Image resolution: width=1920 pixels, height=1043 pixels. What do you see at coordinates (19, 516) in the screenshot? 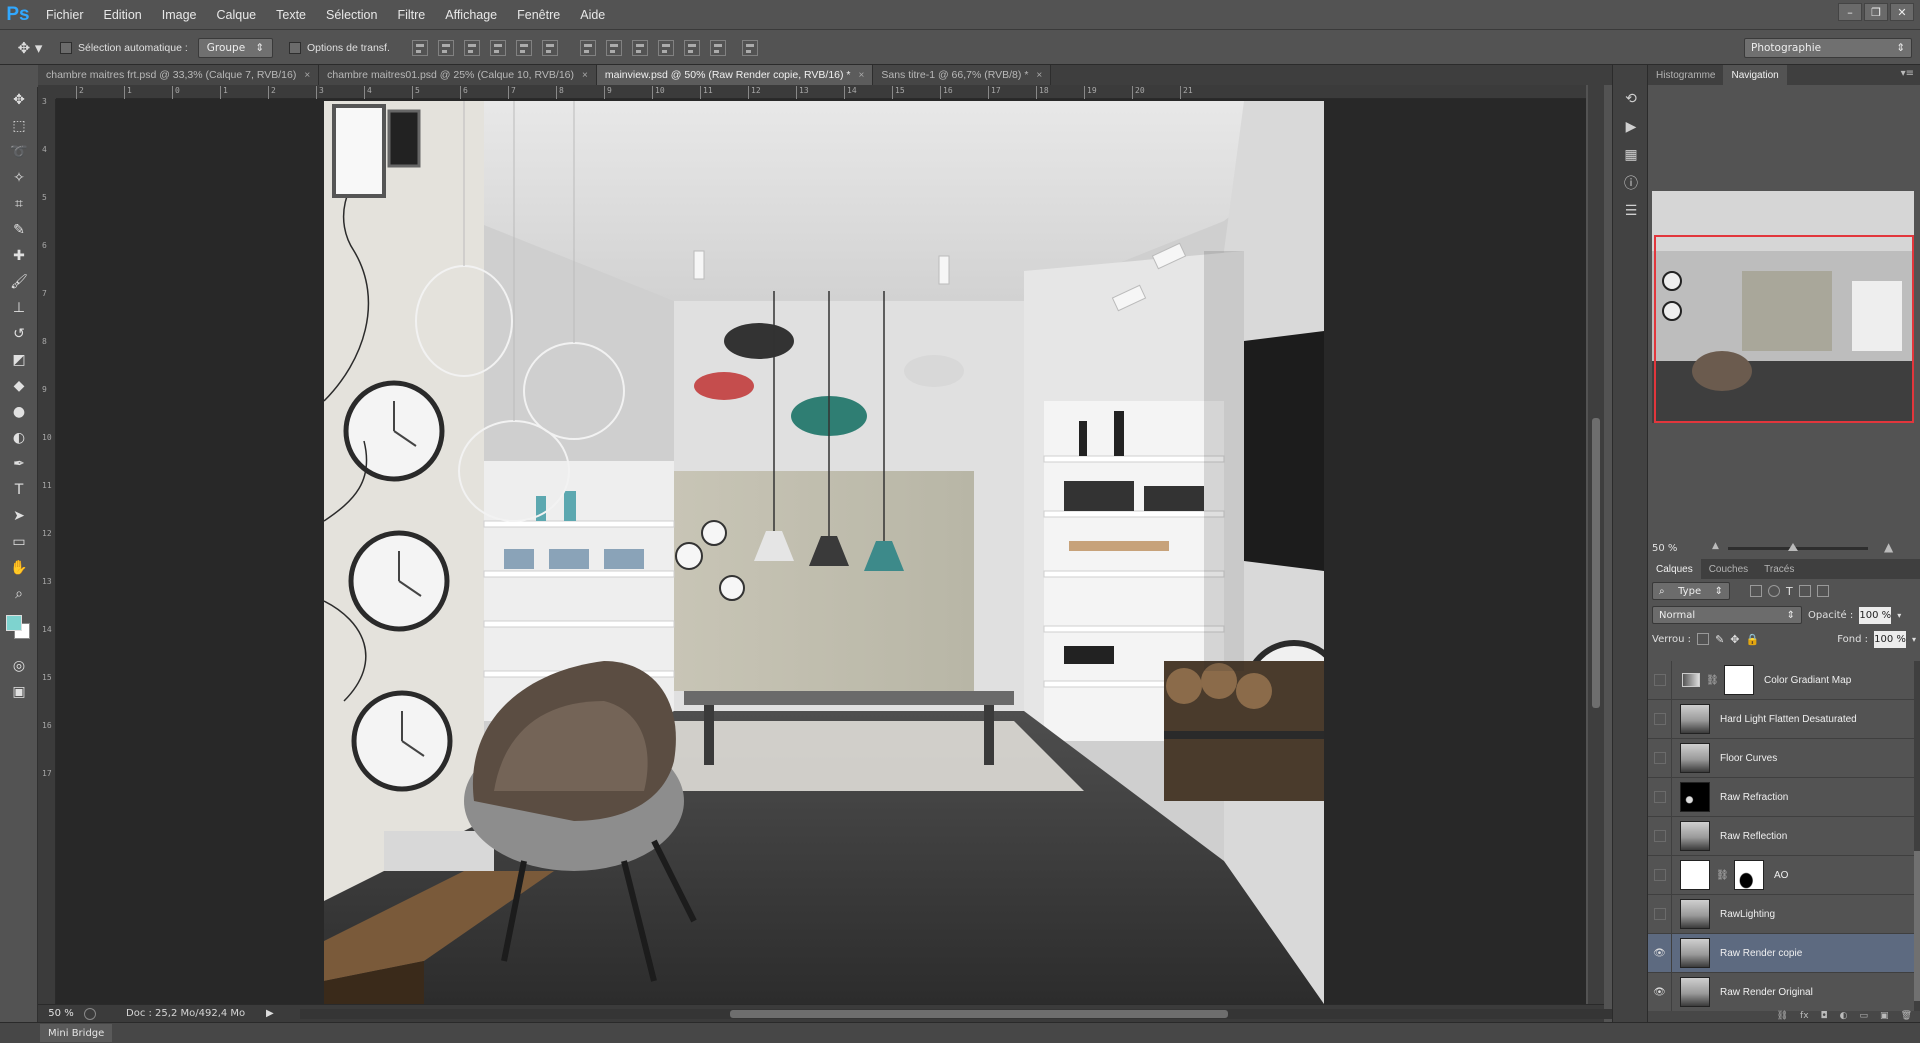
I see `path-selection-tool-icon: ➤` at bounding box center [19, 516].